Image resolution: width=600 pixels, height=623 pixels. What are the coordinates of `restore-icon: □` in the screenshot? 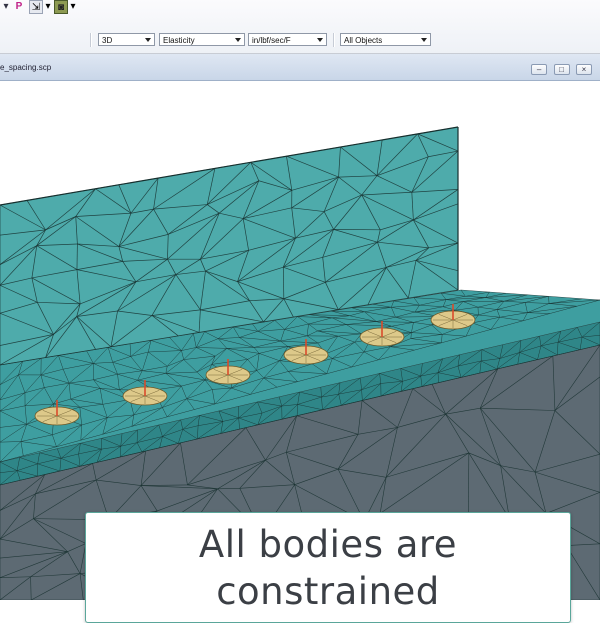 It's located at (562, 69).